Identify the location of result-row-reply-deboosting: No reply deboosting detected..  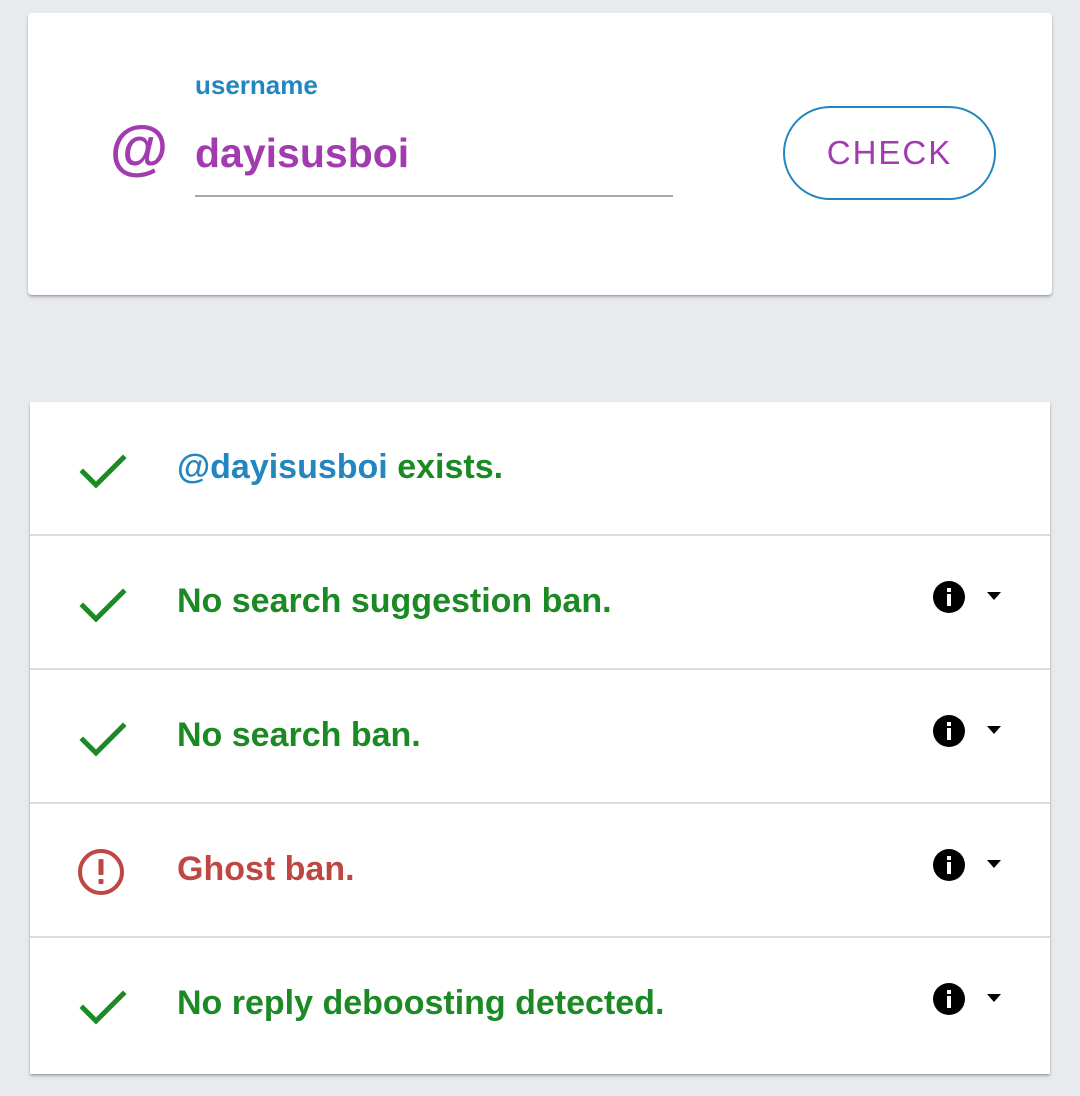
(540, 1006).